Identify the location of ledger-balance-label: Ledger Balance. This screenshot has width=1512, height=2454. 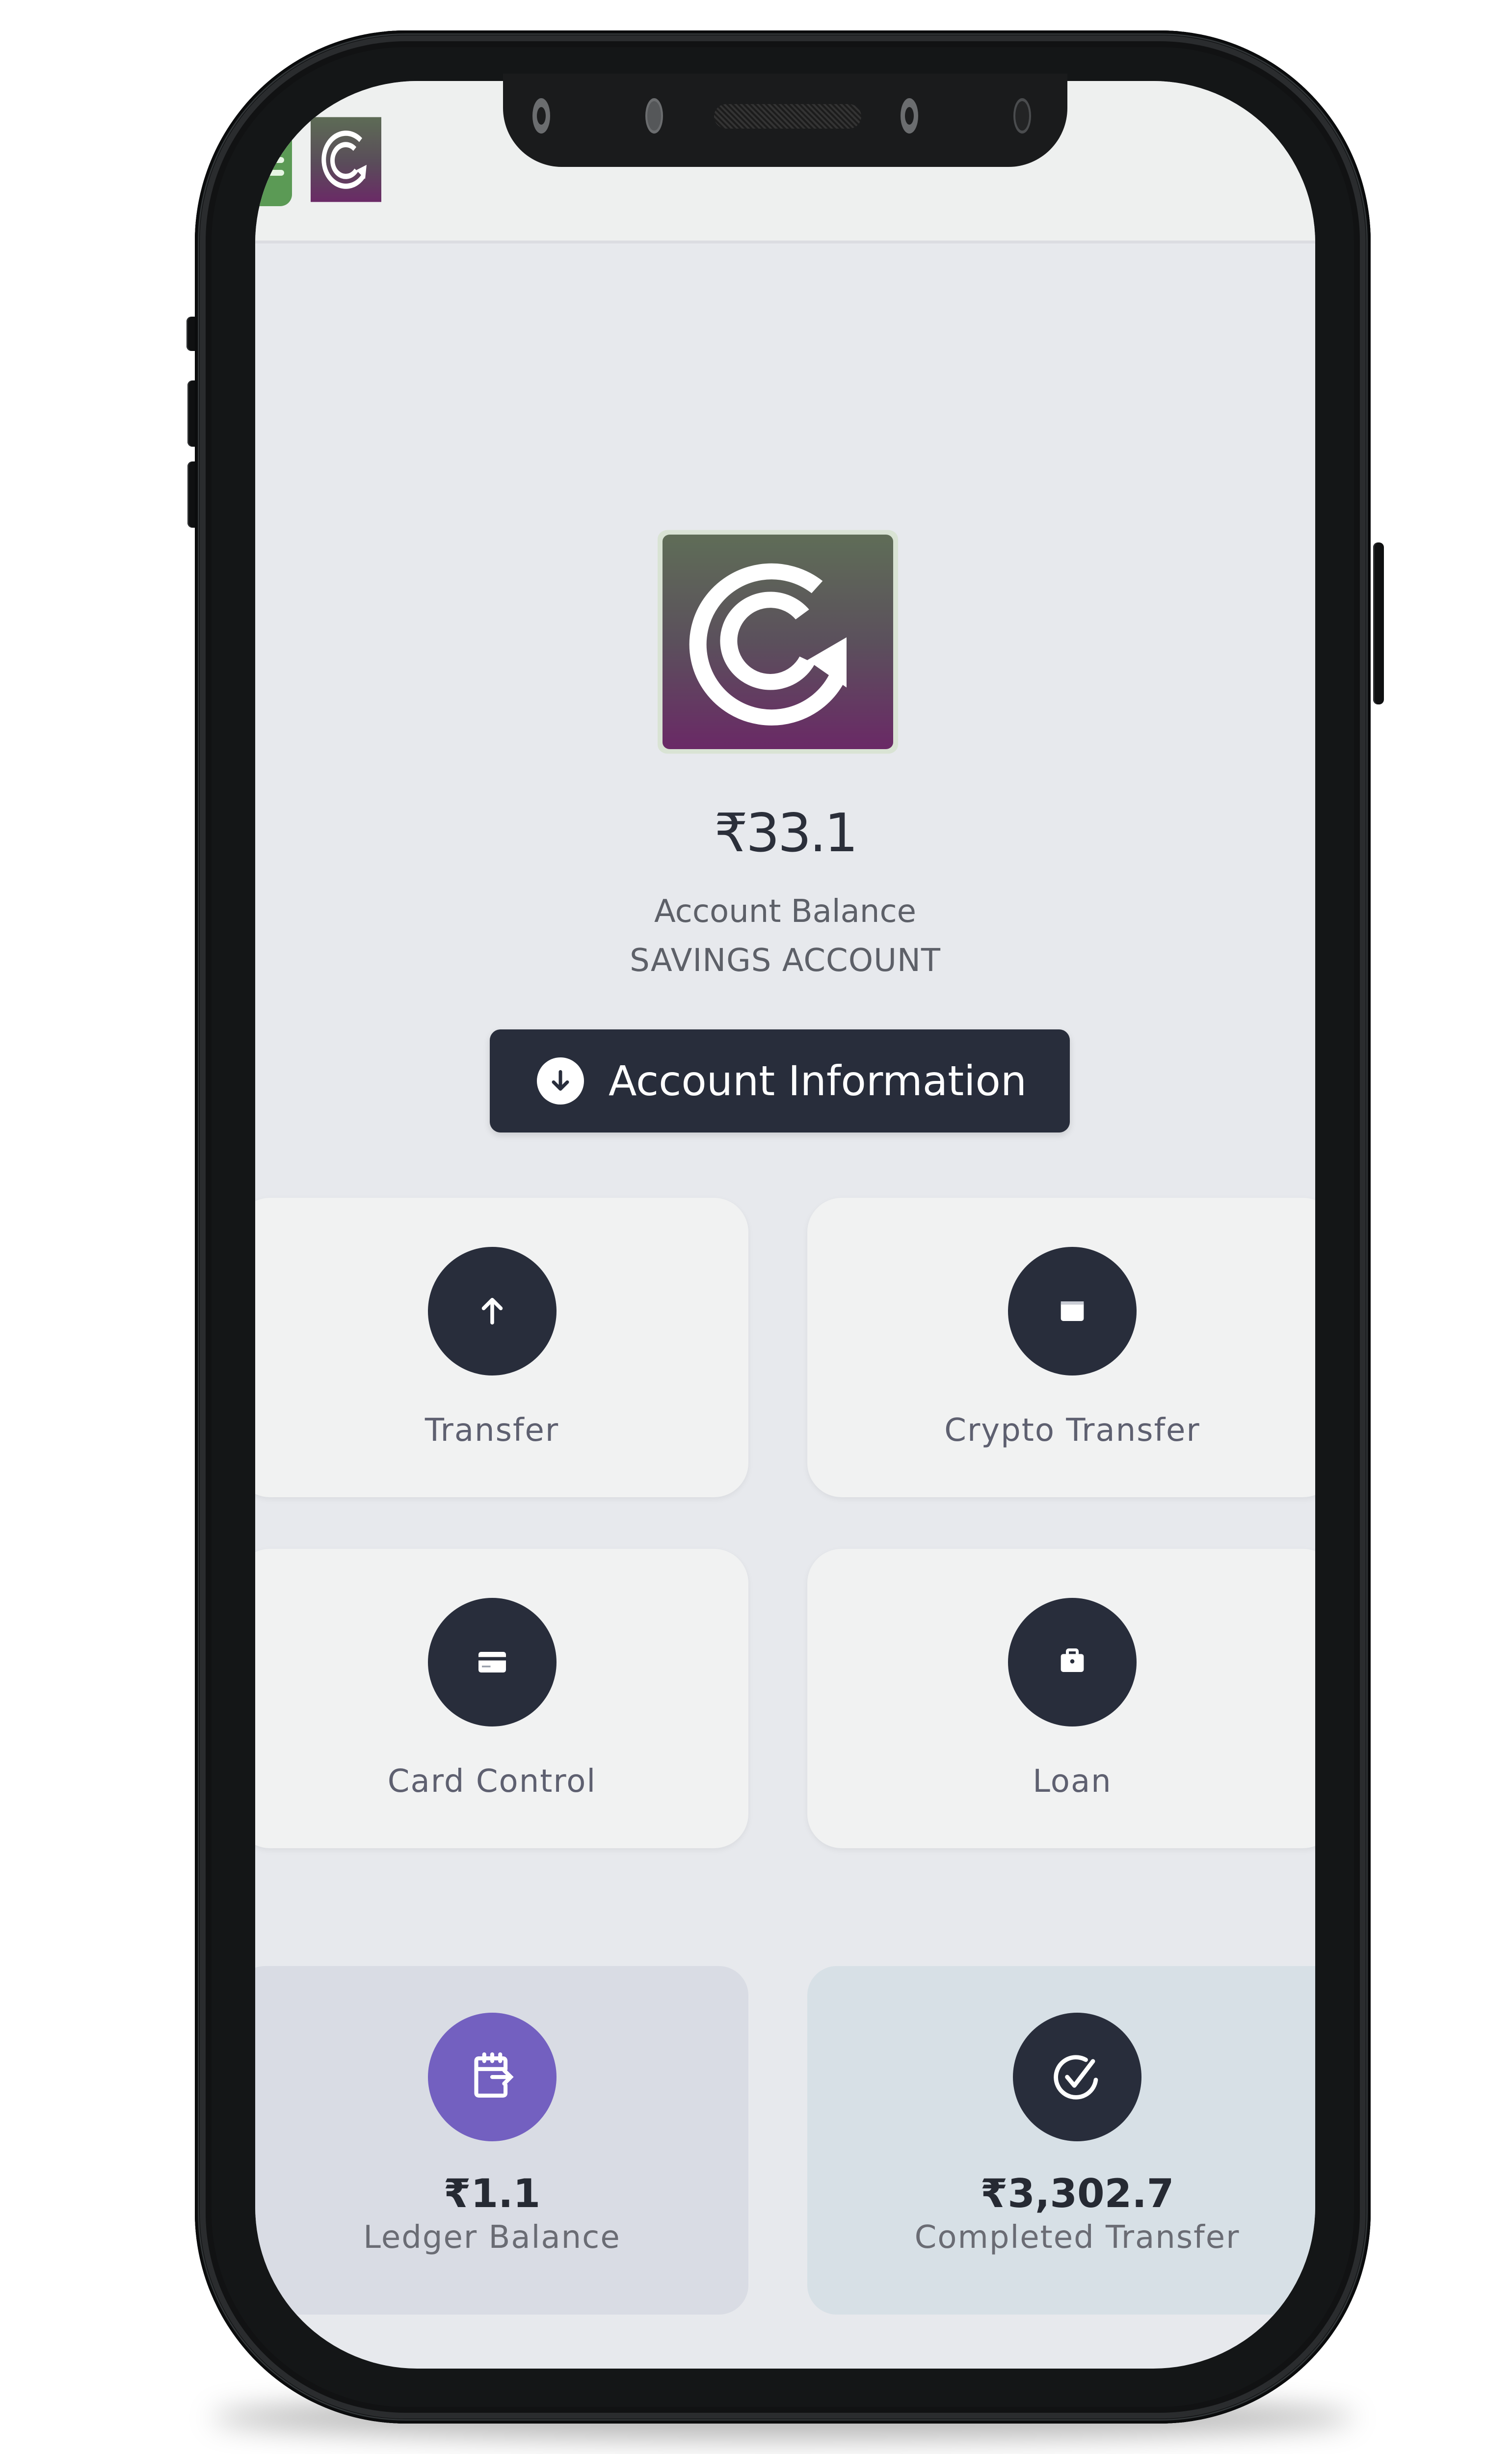
(492, 2237).